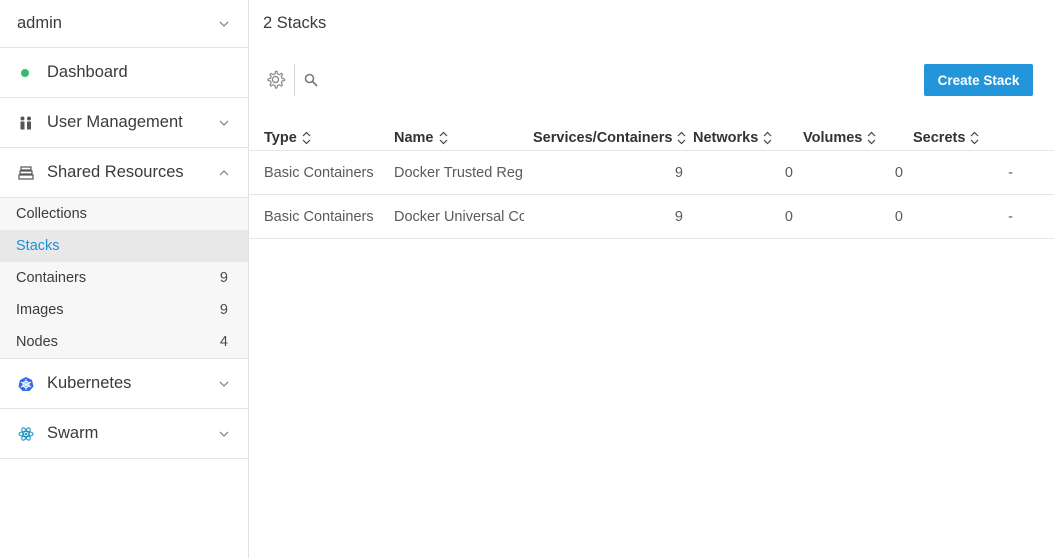 The height and width of the screenshot is (558, 1054). I want to click on sidebar-item-label: User Management, so click(115, 122).